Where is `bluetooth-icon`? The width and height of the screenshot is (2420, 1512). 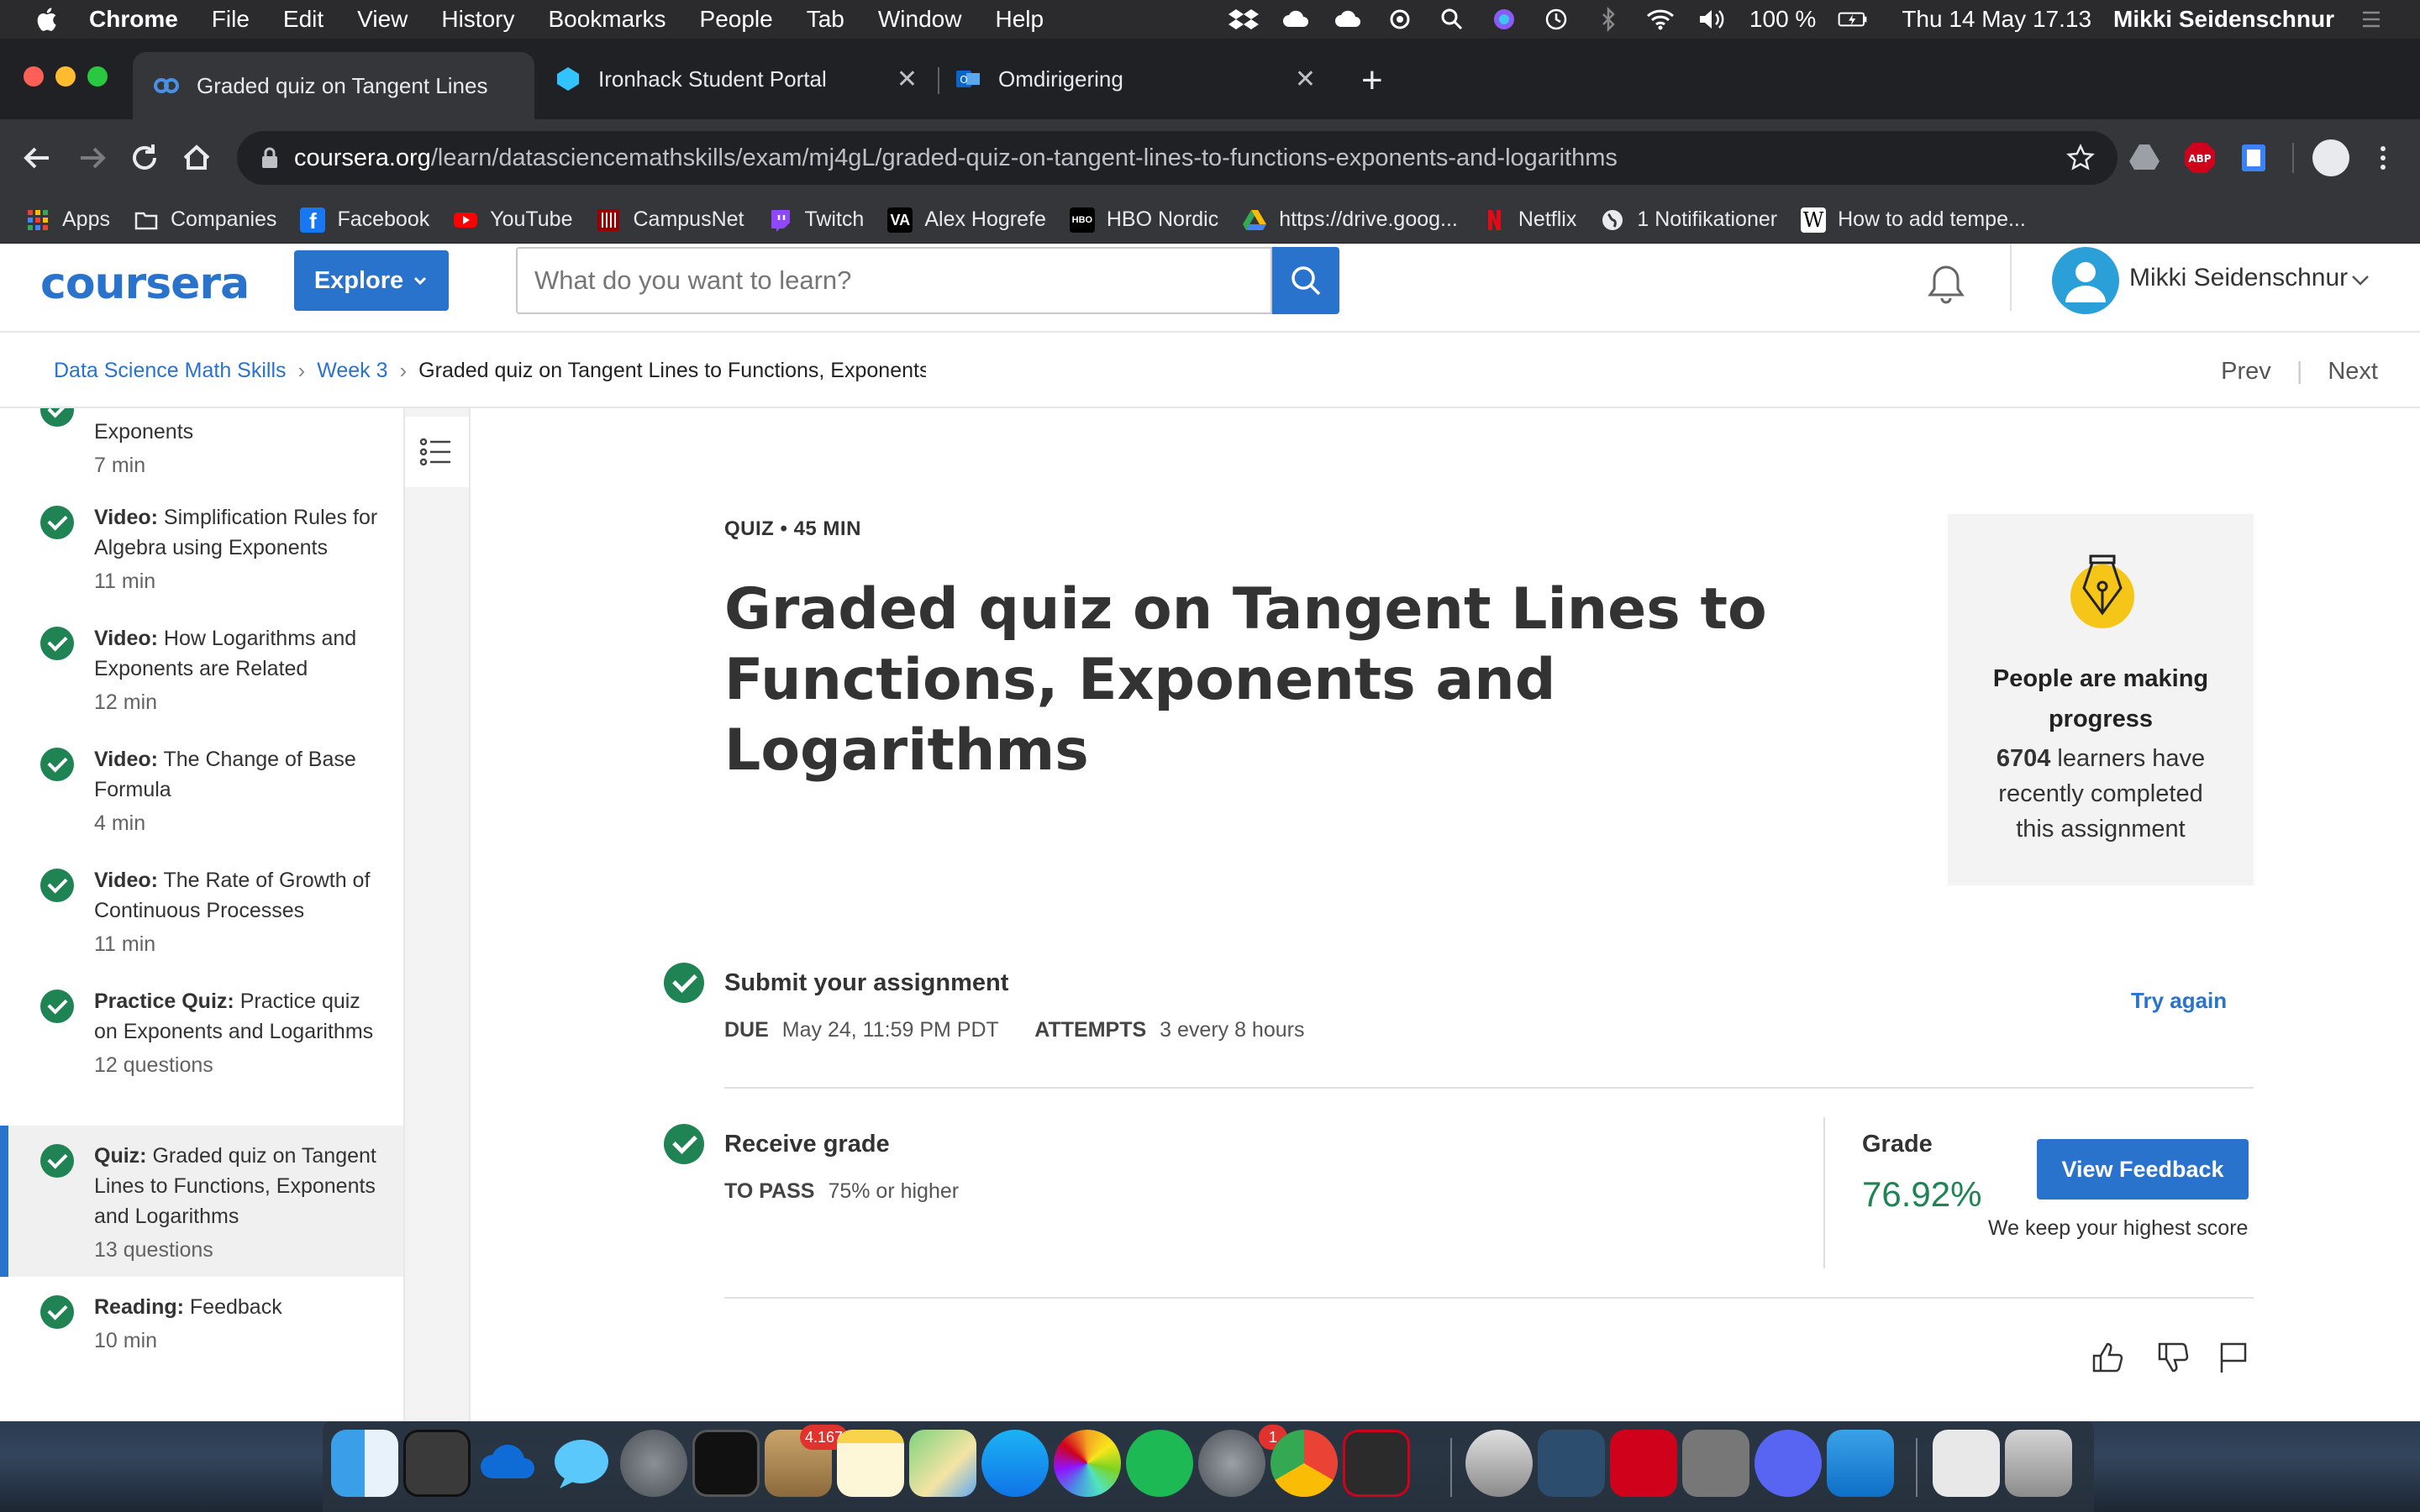
bluetooth-icon is located at coordinates (1608, 19).